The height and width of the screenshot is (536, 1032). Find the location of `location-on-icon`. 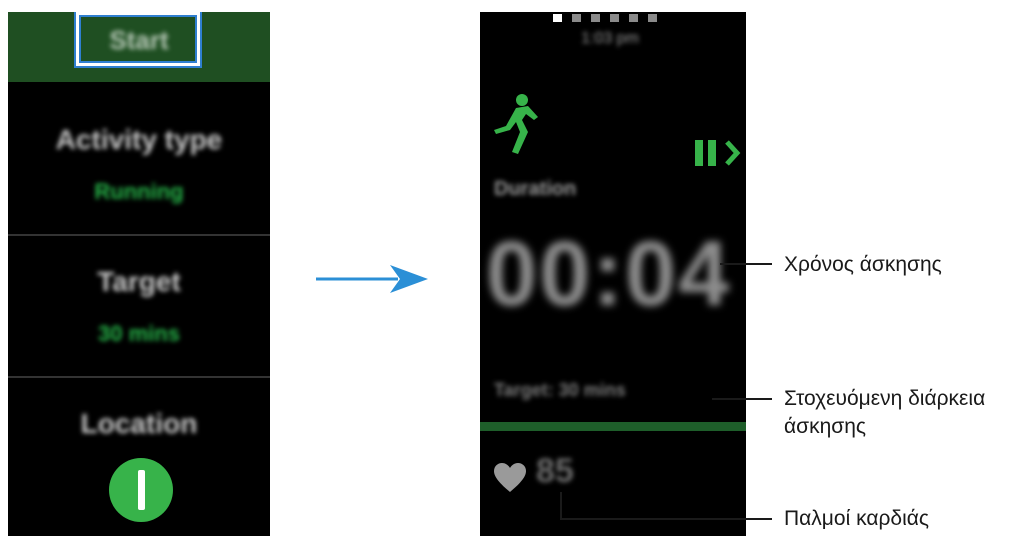

location-on-icon is located at coordinates (141, 490).